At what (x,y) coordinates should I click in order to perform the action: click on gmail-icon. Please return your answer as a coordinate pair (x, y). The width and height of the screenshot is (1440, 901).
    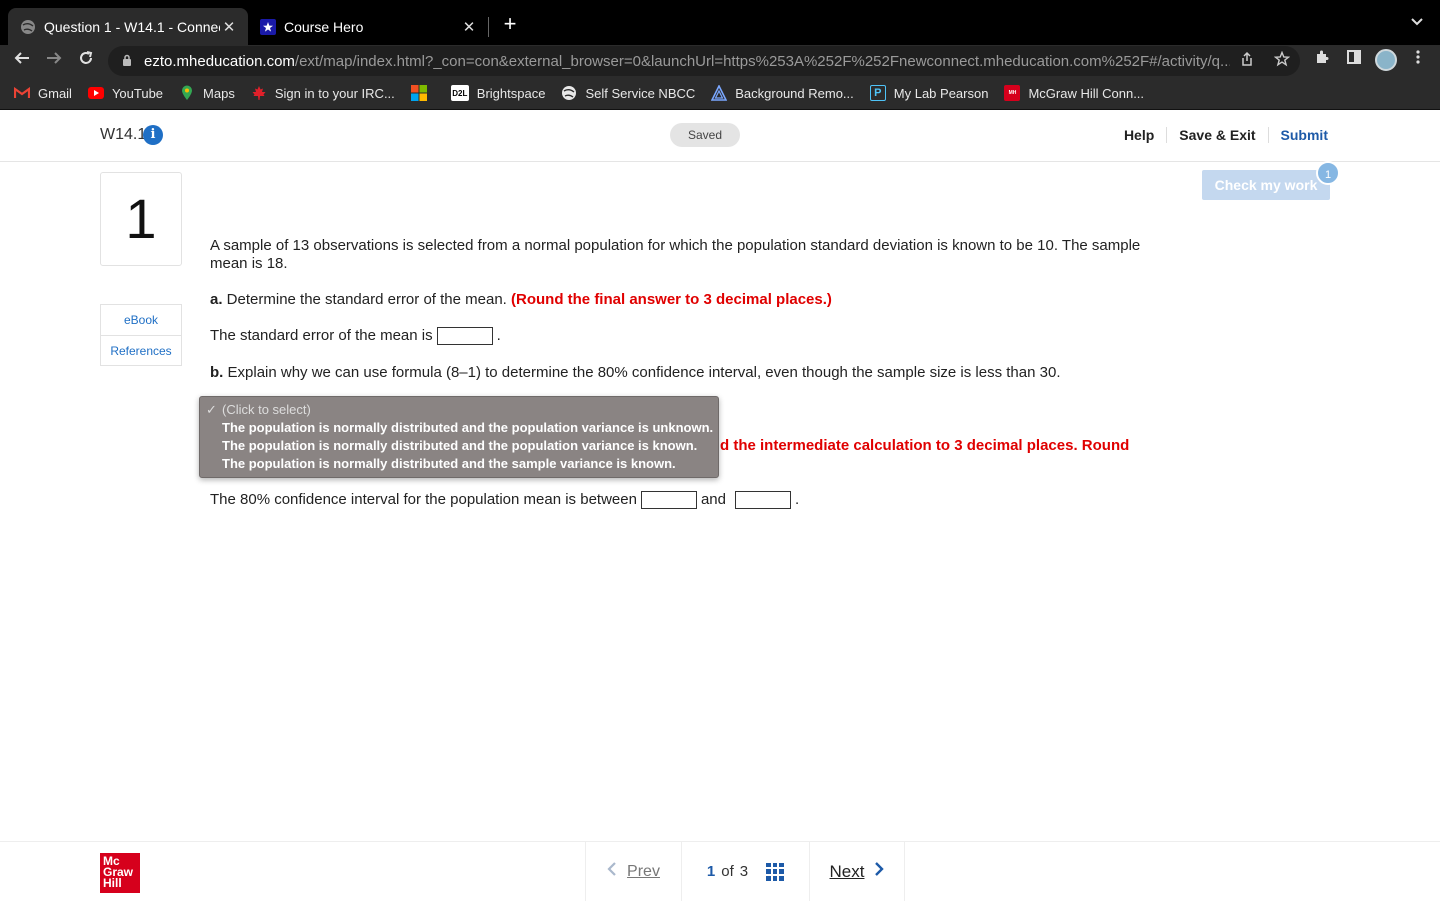
    Looking at the image, I should click on (22, 93).